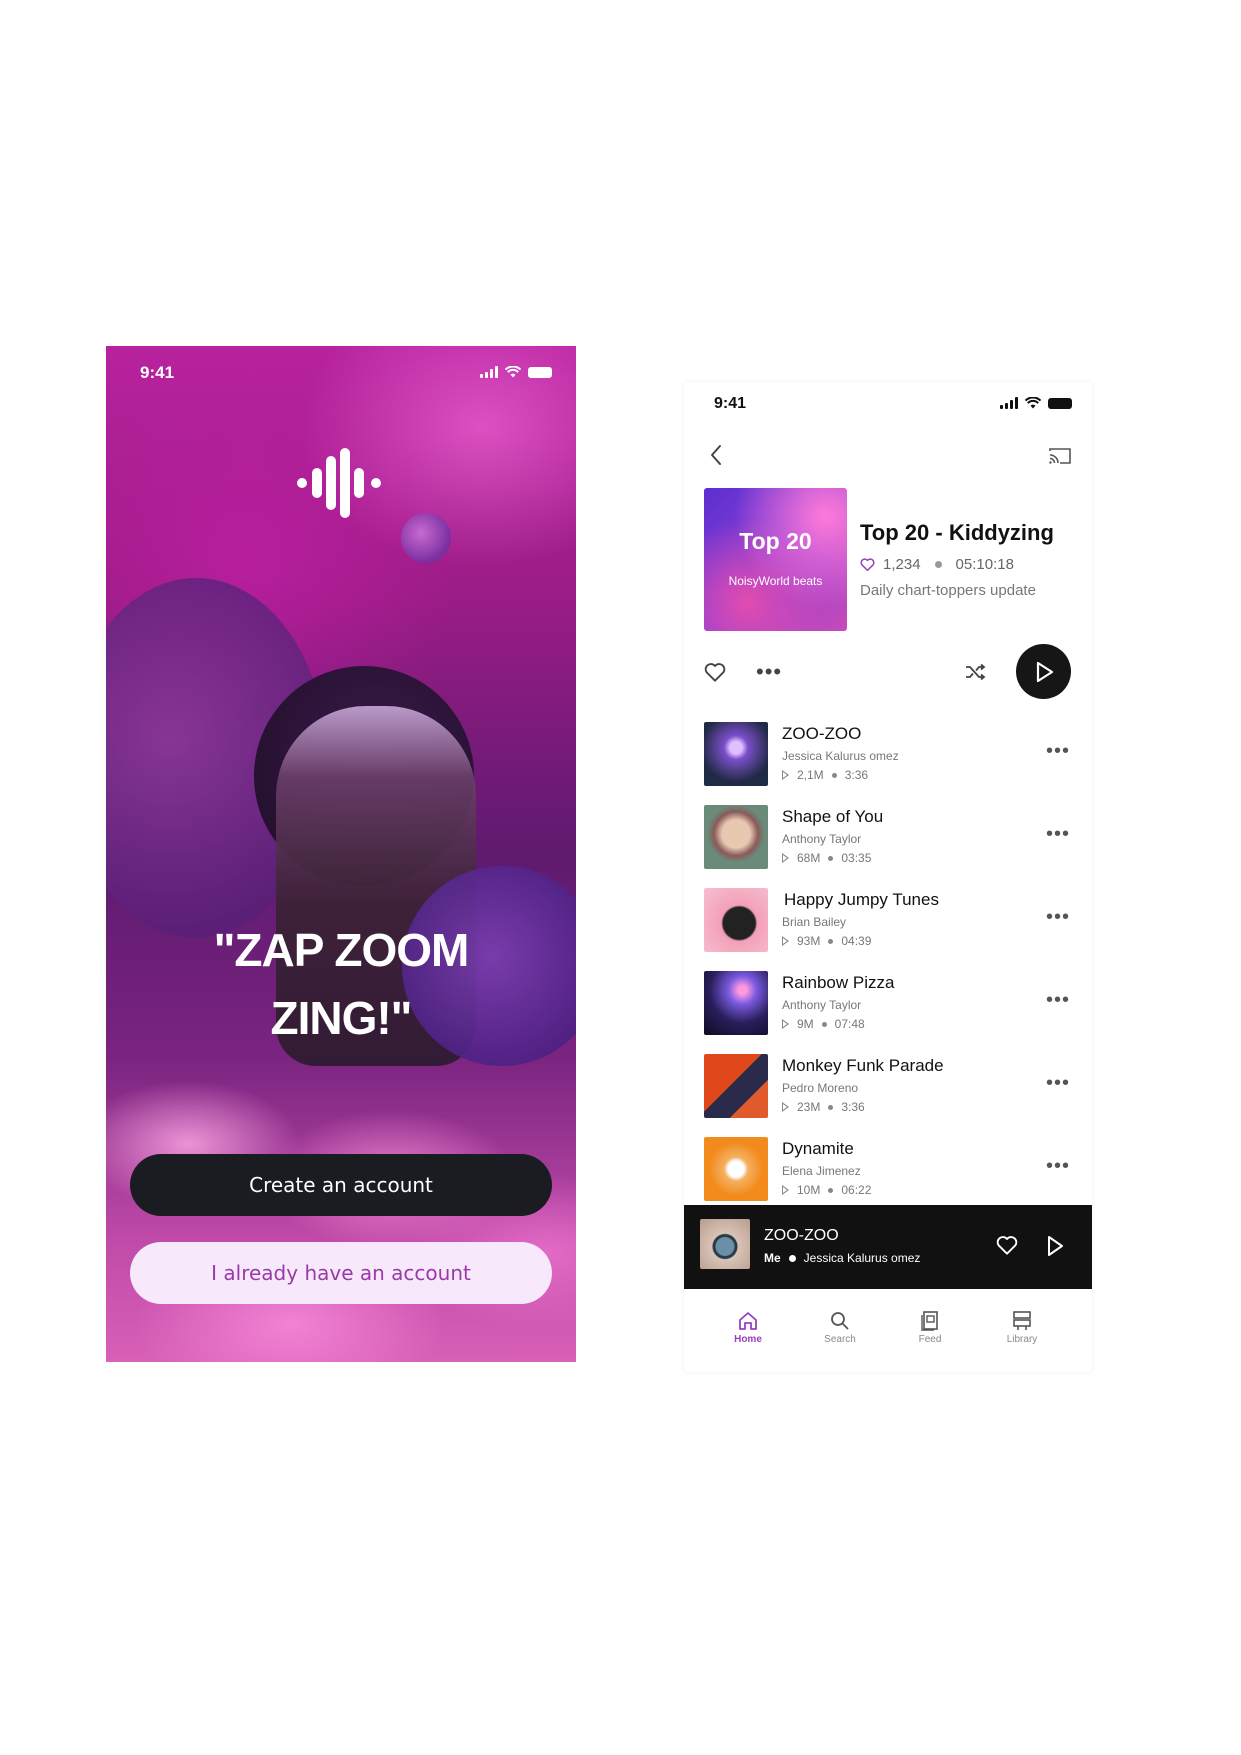 The height and width of the screenshot is (1755, 1241). Describe the element at coordinates (856, 941) in the screenshot. I see `track-duration: 04:39` at that location.